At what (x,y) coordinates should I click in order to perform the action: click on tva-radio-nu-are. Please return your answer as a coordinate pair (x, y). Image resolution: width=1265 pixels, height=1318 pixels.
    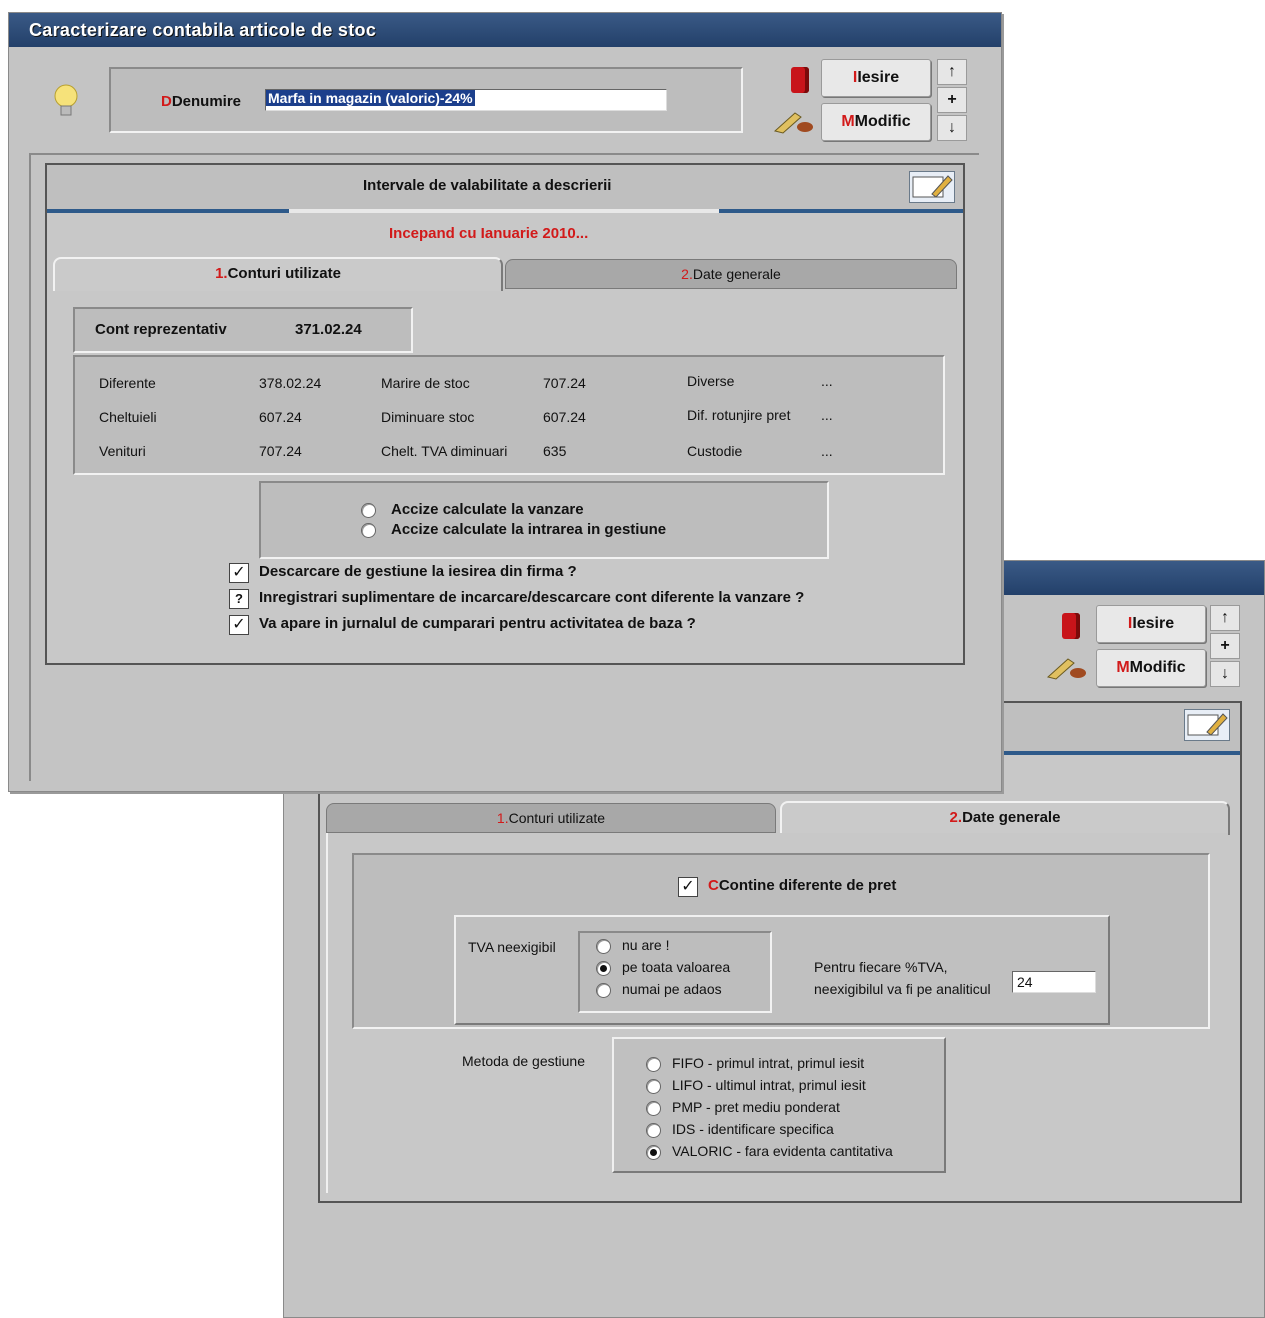
    Looking at the image, I should click on (603, 946).